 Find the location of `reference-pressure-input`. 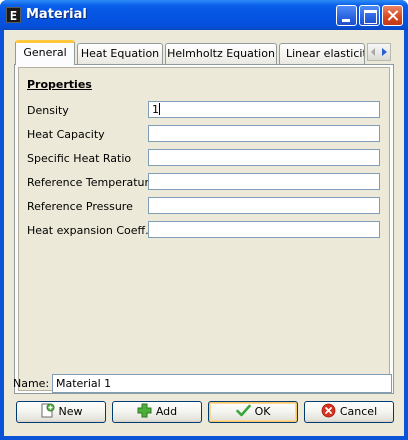

reference-pressure-input is located at coordinates (264, 205).